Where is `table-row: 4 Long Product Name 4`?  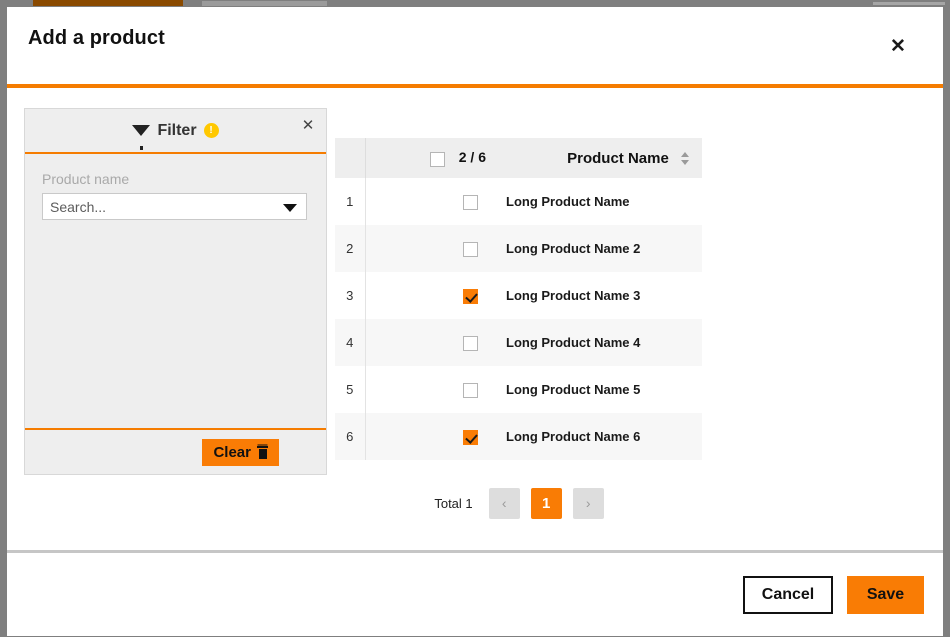 table-row: 4 Long Product Name 4 is located at coordinates (518, 342).